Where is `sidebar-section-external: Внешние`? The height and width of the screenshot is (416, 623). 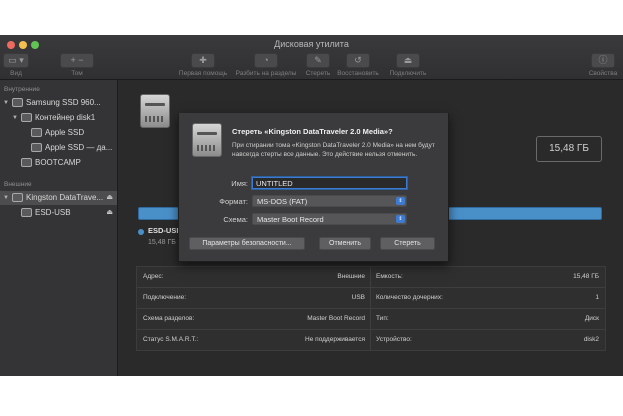 sidebar-section-external: Внешние is located at coordinates (18, 184).